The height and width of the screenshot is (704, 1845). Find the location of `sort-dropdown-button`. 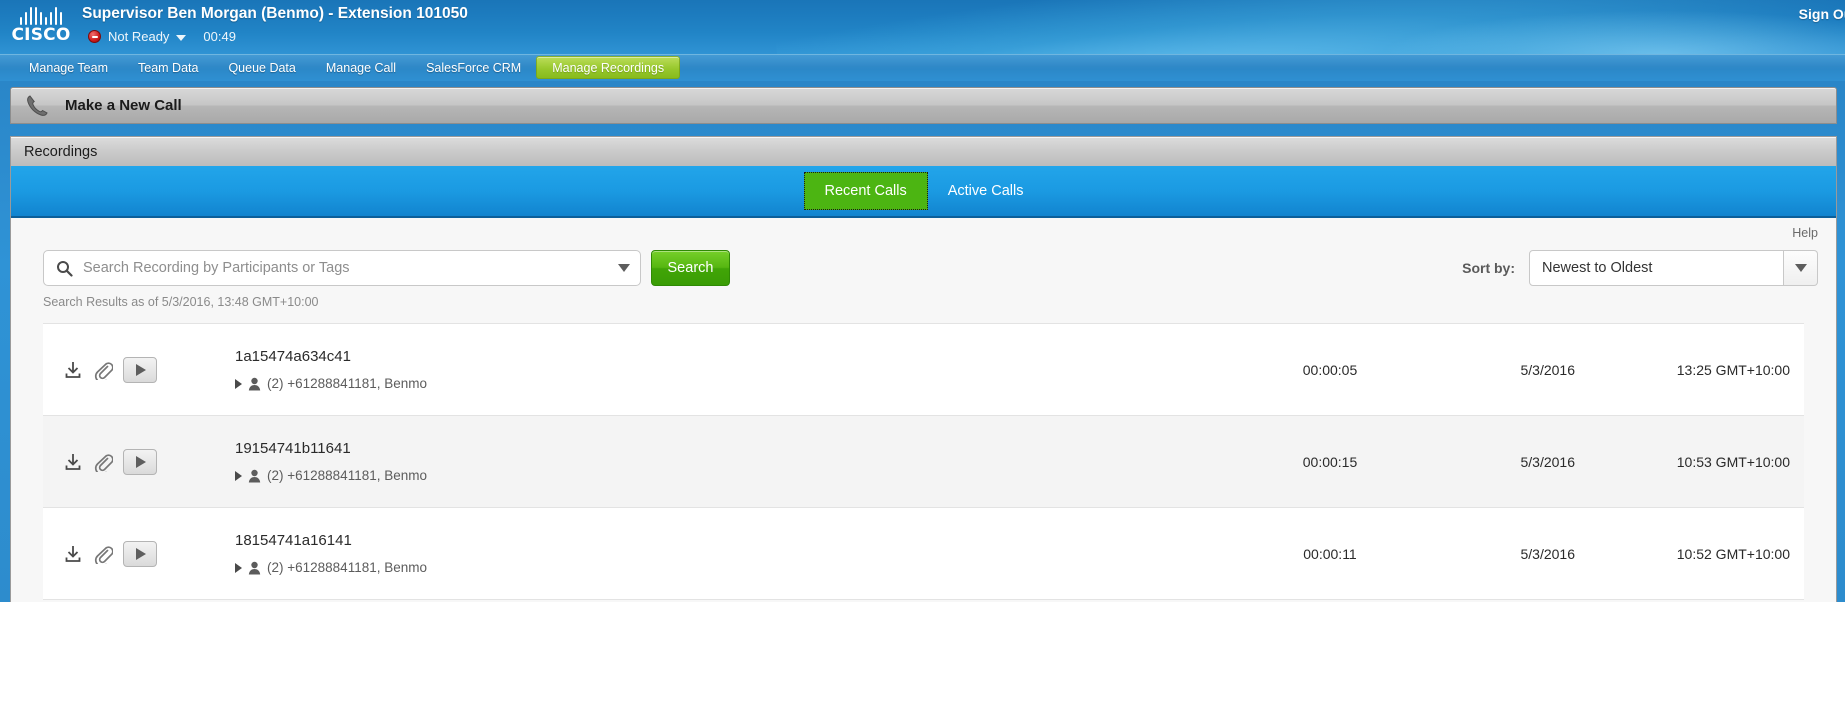

sort-dropdown-button is located at coordinates (1801, 268).